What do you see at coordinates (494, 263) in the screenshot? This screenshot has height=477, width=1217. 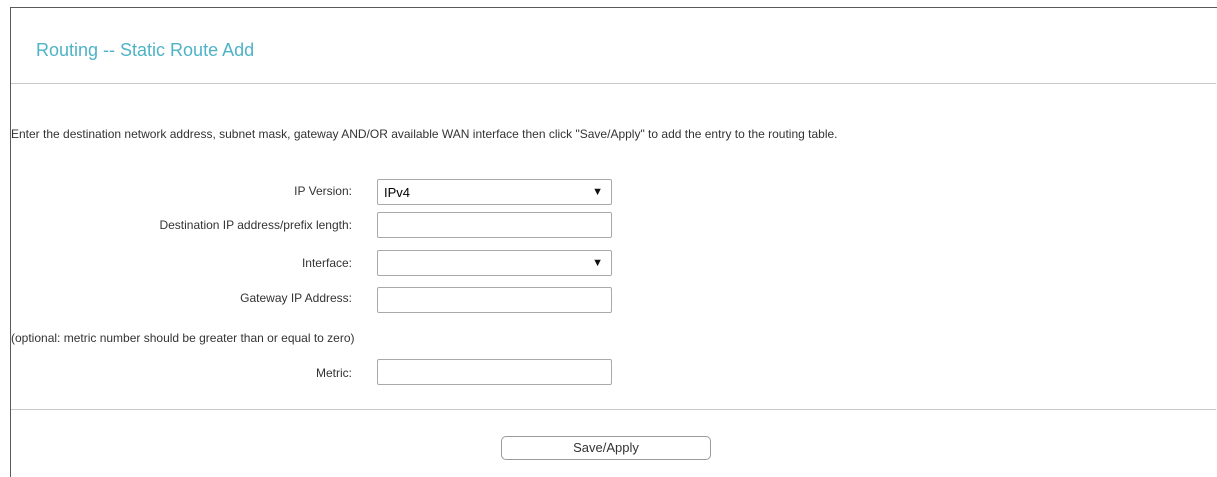 I see `interface-select: ▼` at bounding box center [494, 263].